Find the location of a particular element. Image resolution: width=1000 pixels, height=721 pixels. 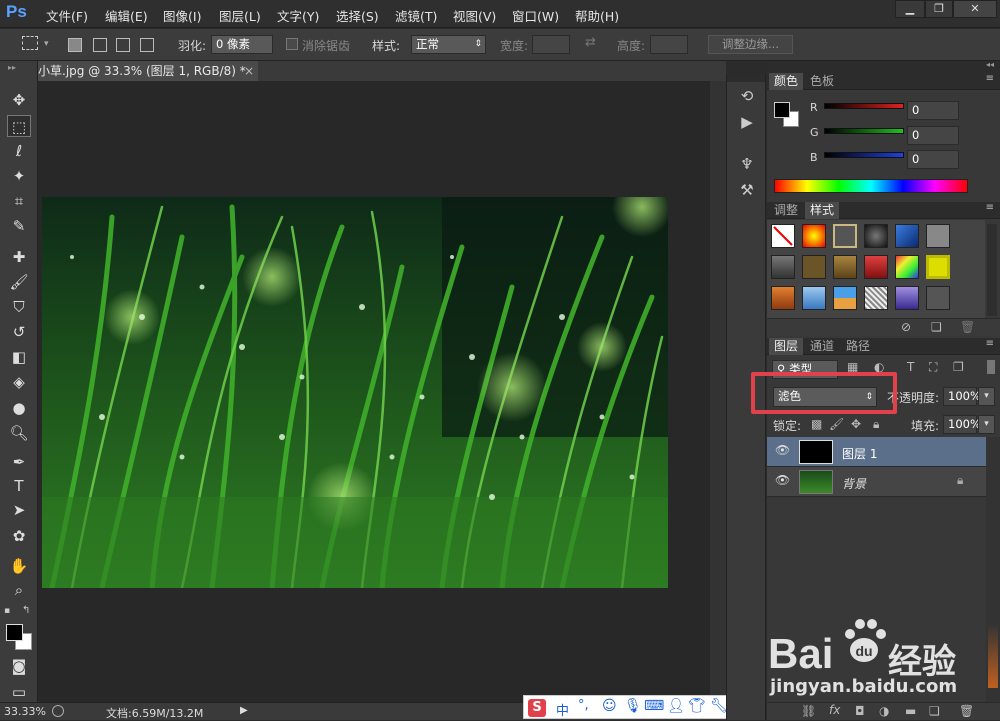

tool-presets-icon: ⚒ is located at coordinates (747, 190).